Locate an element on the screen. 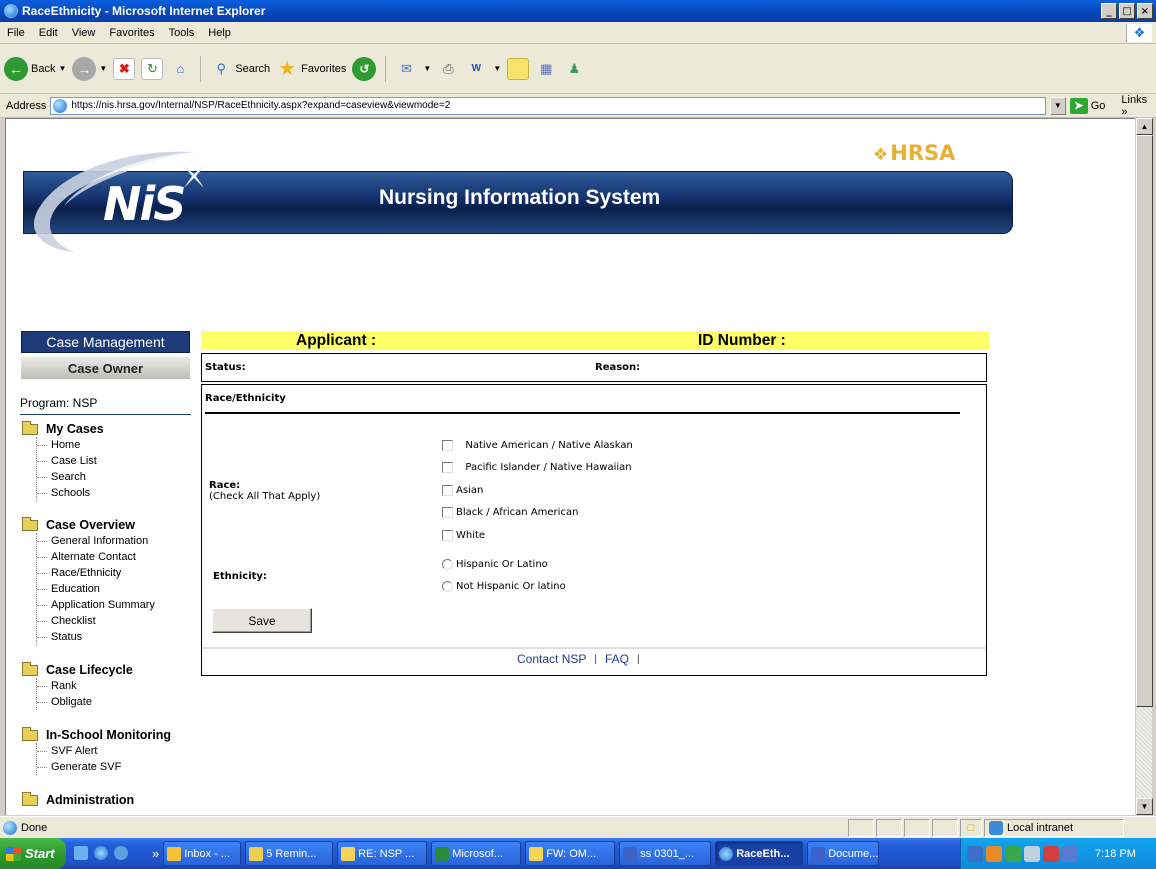 The height and width of the screenshot is (869, 1156). windows-logo-icon: ❖ is located at coordinates (1139, 33).